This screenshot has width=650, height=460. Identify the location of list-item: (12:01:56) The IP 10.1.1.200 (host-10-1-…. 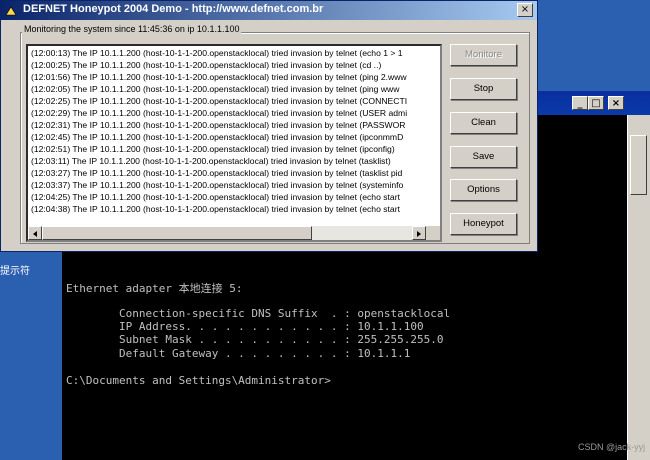
(219, 77).